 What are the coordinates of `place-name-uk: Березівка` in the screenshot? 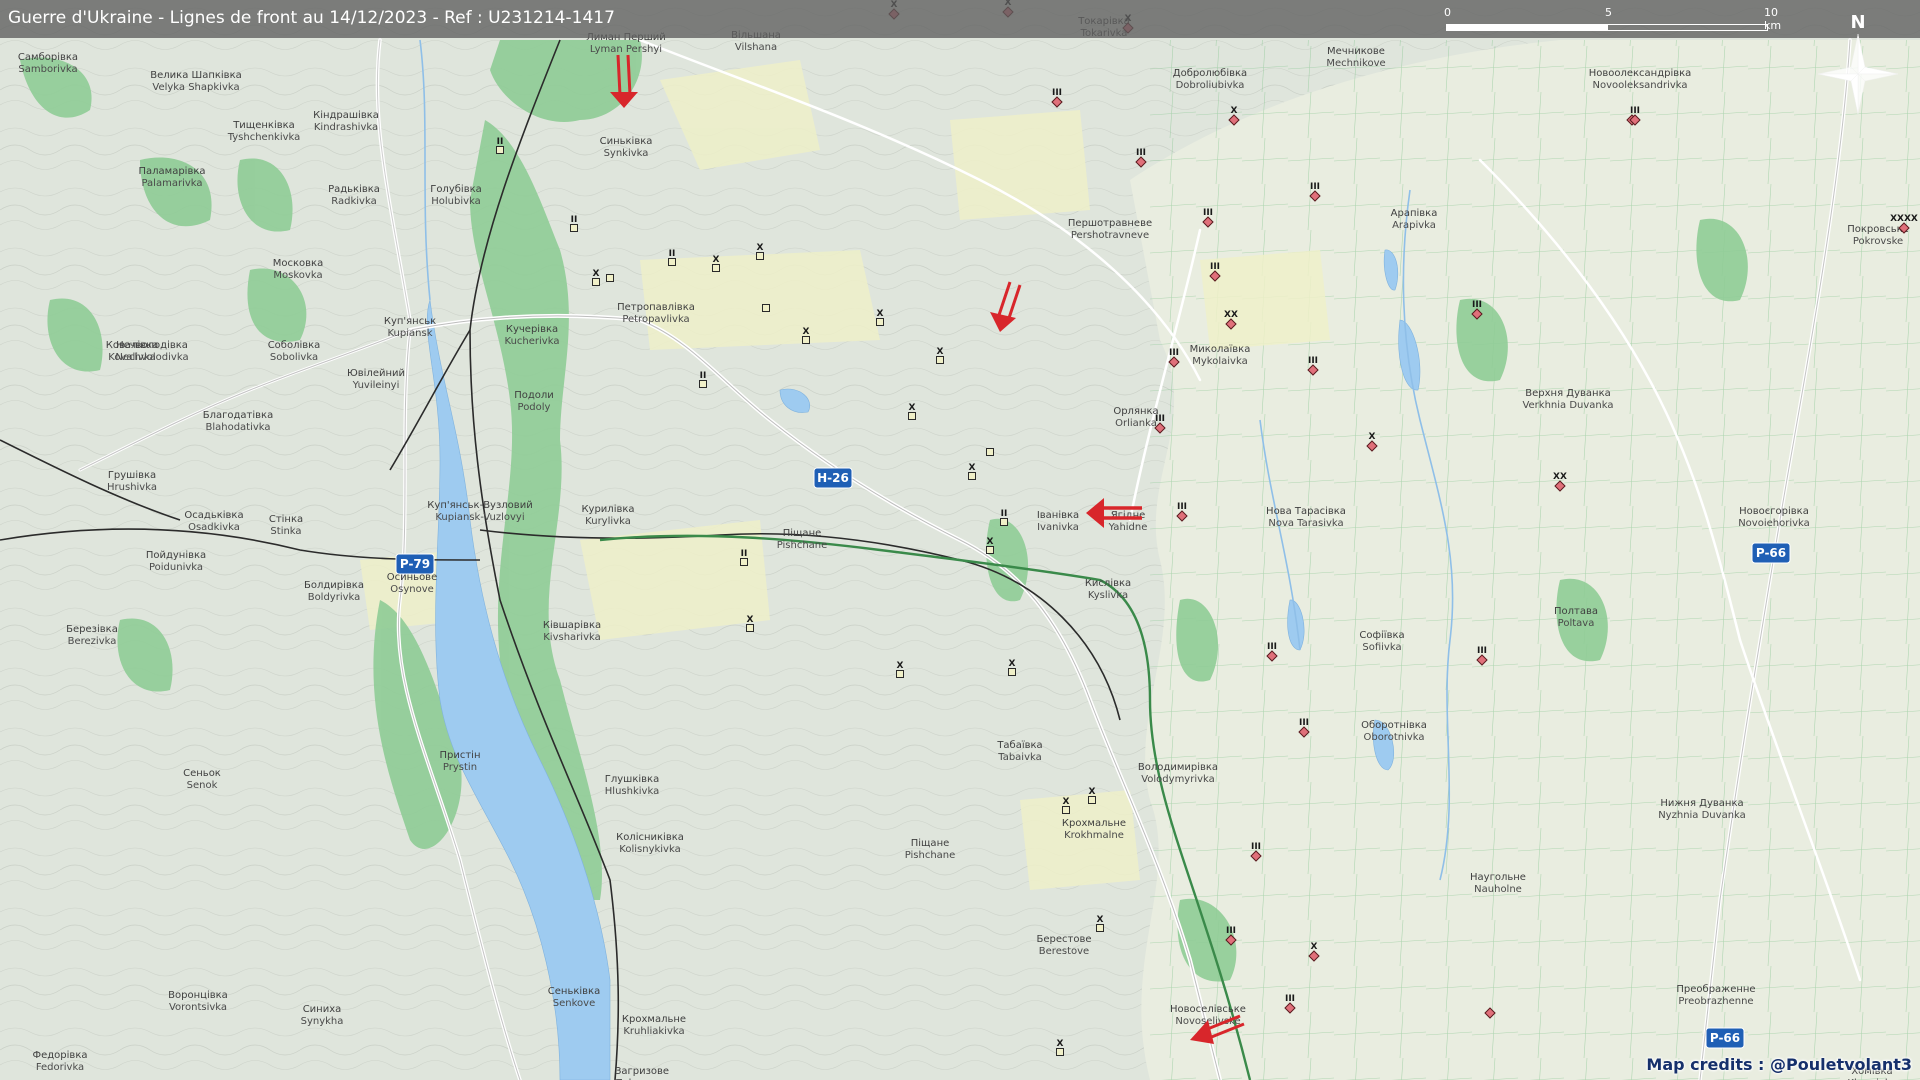 It's located at (92, 629).